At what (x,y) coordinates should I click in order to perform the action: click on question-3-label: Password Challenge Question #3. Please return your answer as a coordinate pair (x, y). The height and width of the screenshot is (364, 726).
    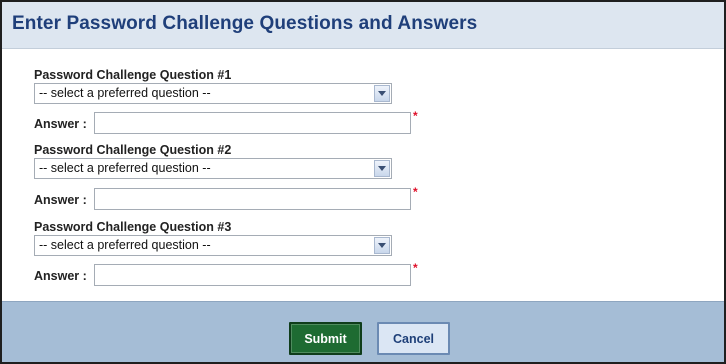
    Looking at the image, I should click on (133, 227).